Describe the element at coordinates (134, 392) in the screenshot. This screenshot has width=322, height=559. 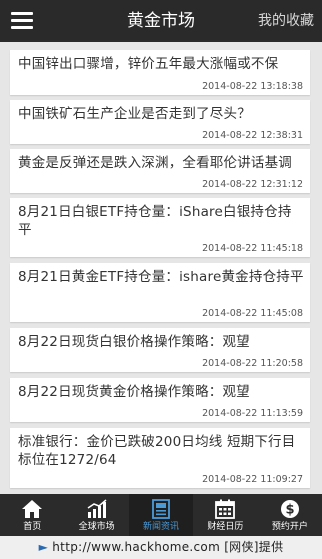
I see `news-title: 8月22日现货黄金价格操作策略：观望` at that location.